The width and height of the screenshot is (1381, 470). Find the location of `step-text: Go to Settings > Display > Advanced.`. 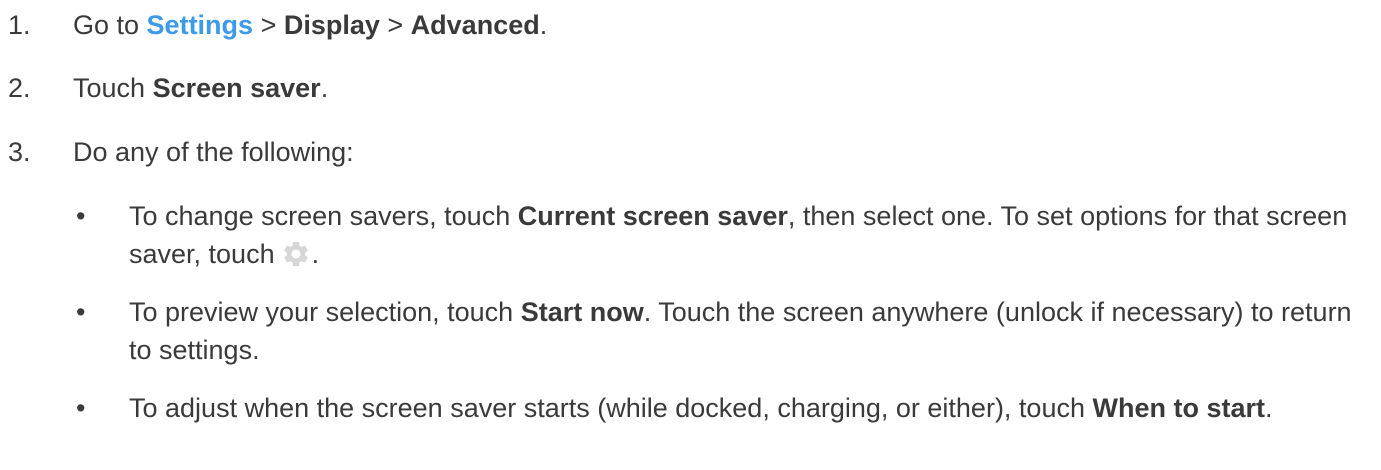

step-text: Go to Settings > Display > Advanced. is located at coordinates (310, 25).